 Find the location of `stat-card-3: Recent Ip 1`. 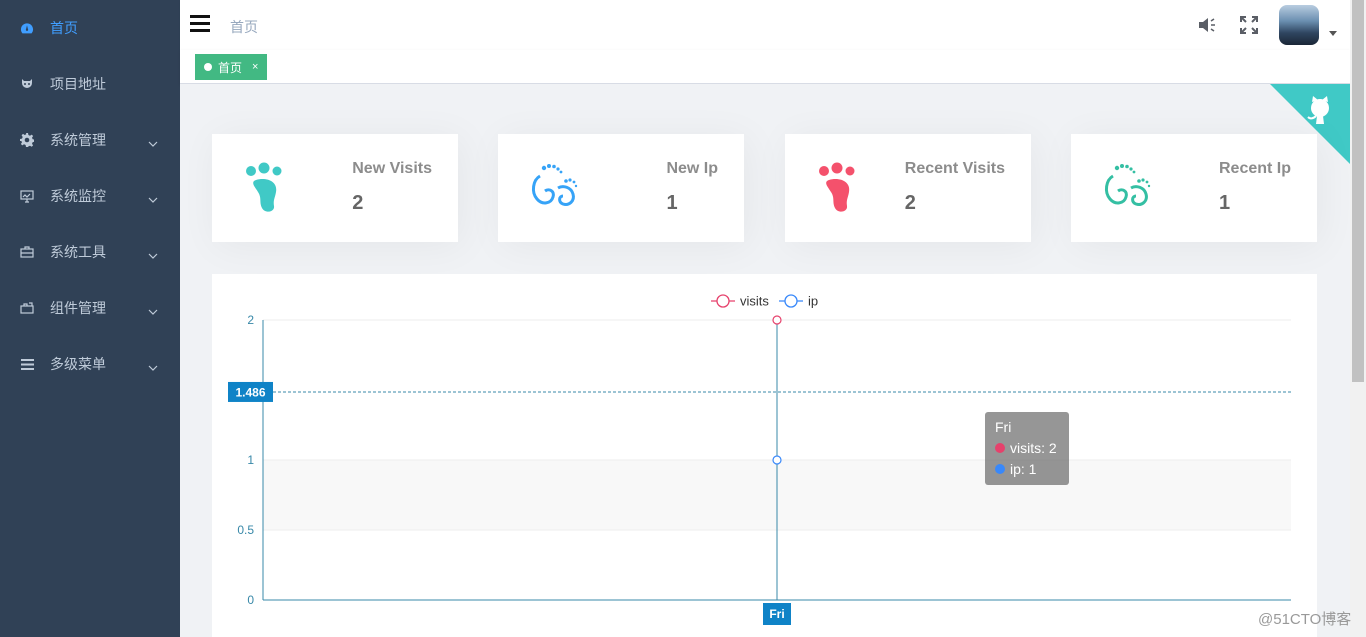

stat-card-3: Recent Ip 1 is located at coordinates (1194, 188).